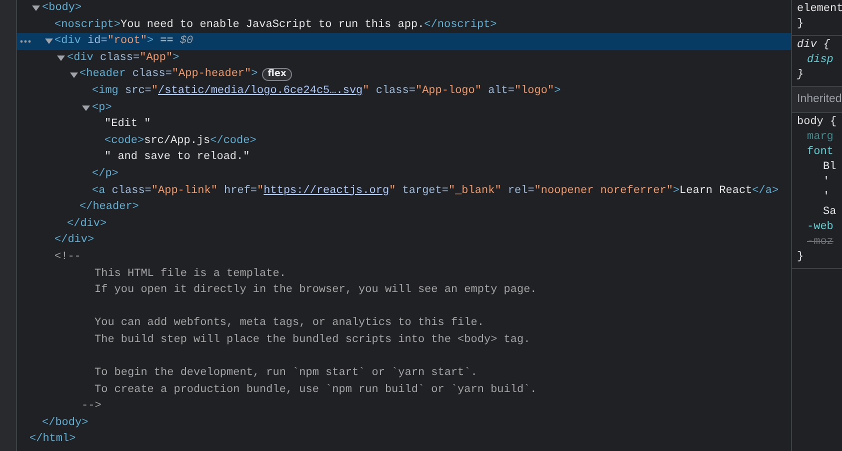  Describe the element at coordinates (98, 42) in the screenshot. I see `attribute-name: id=` at that location.